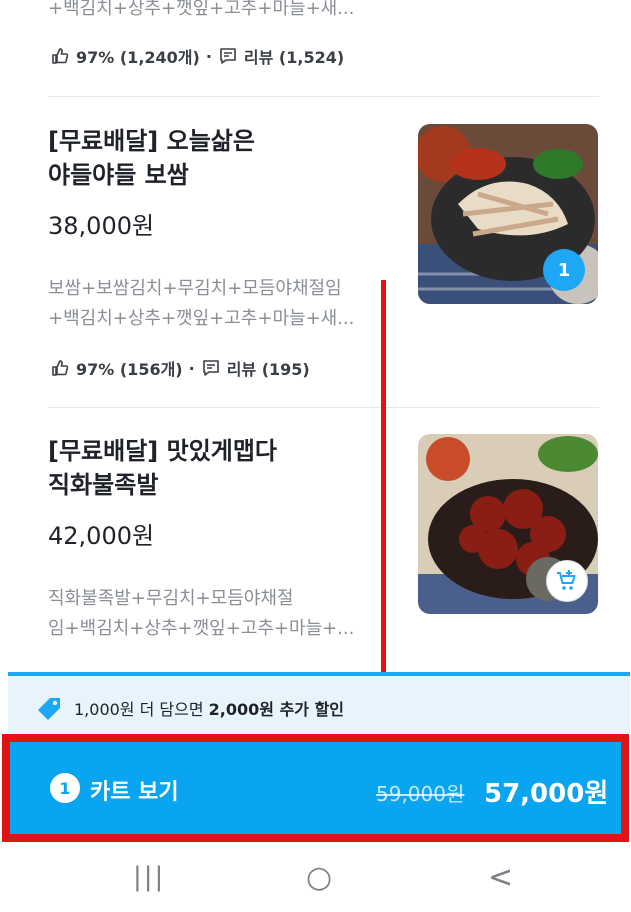 This screenshot has height=912, width=631. What do you see at coordinates (101, 226) in the screenshot?
I see `item-price: 38,000원` at bounding box center [101, 226].